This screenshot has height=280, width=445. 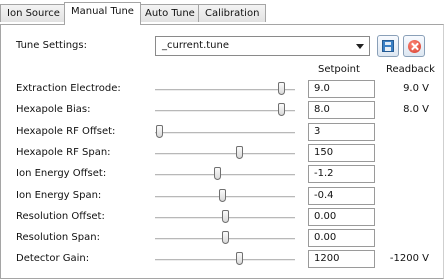 I want to click on parameter-label: Resolution Offset:, so click(x=60, y=216).